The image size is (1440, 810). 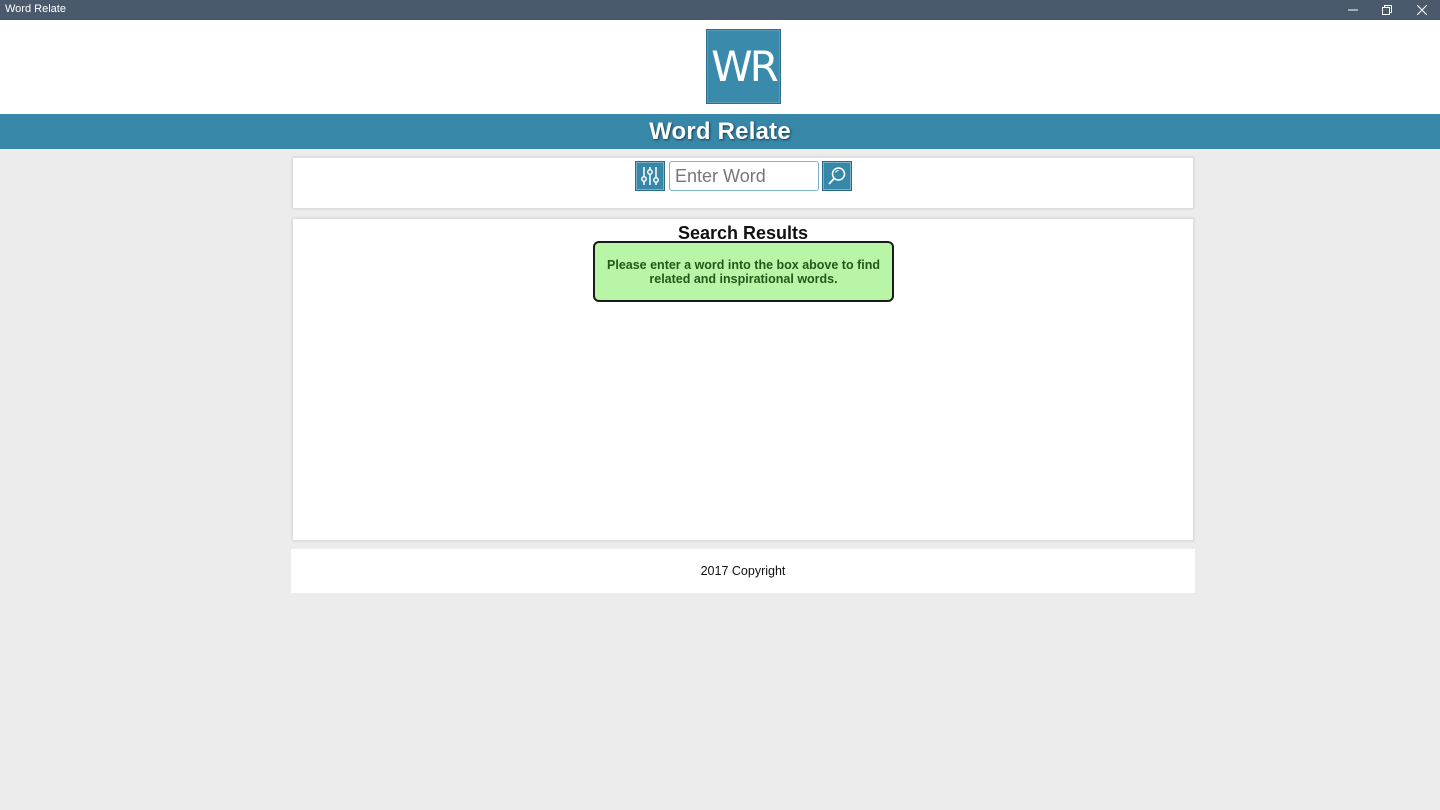 I want to click on word-search-input, so click(x=744, y=176).